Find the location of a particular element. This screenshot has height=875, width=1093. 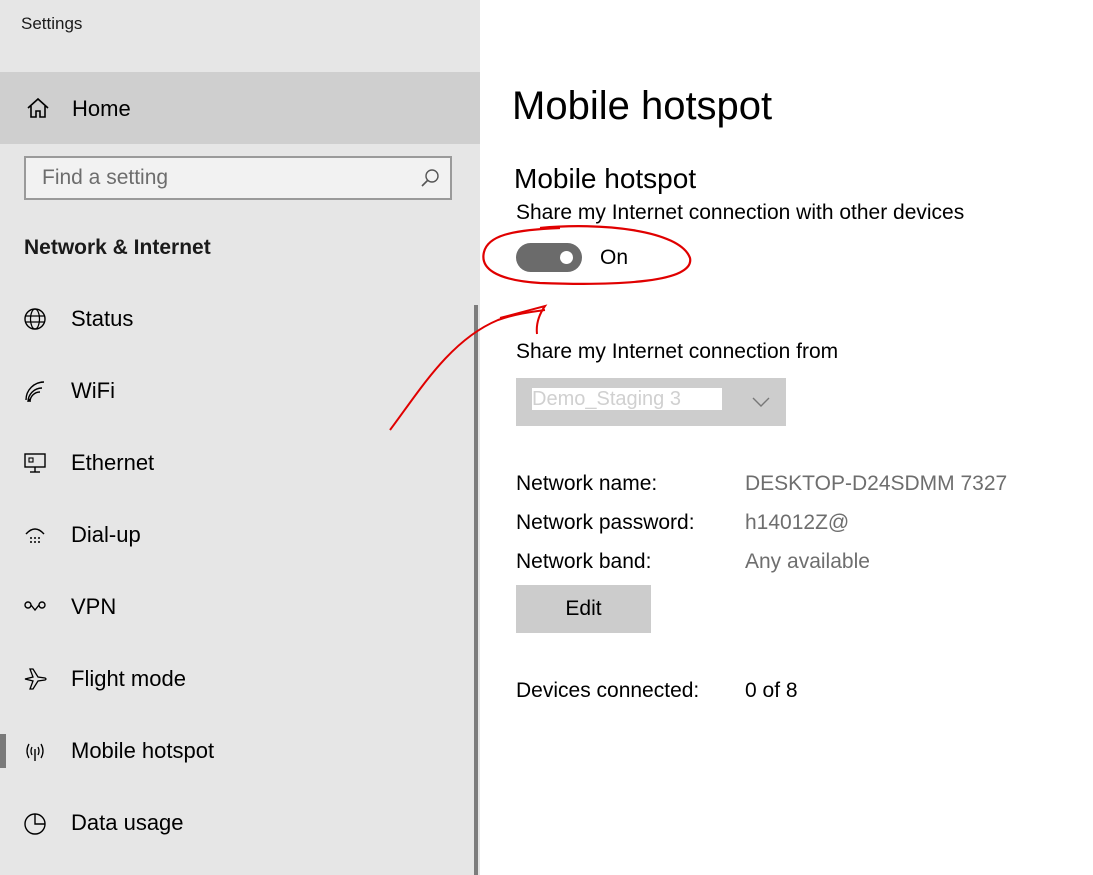

sidebar-item-label: VPN is located at coordinates (94, 606).